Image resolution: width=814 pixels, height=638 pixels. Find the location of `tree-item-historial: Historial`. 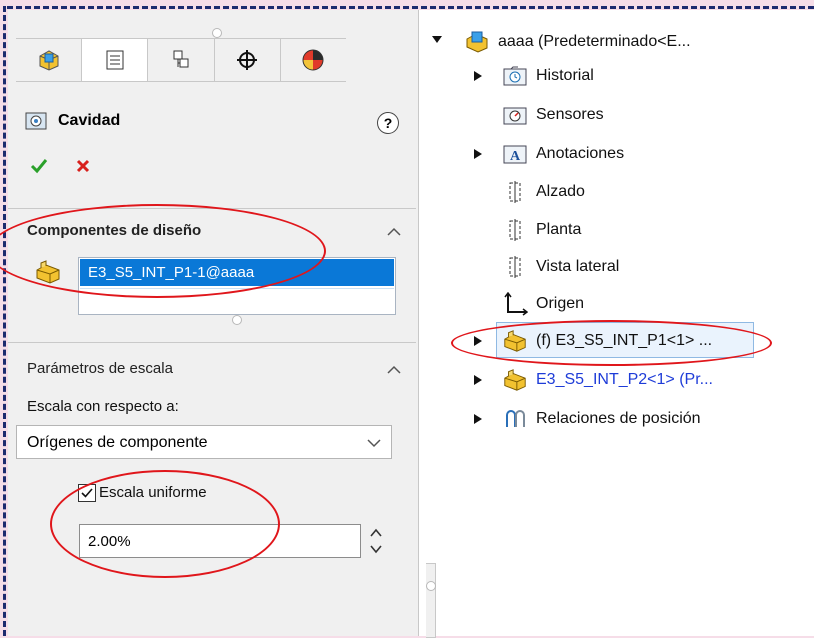

tree-item-historial: Historial is located at coordinates (548, 76).